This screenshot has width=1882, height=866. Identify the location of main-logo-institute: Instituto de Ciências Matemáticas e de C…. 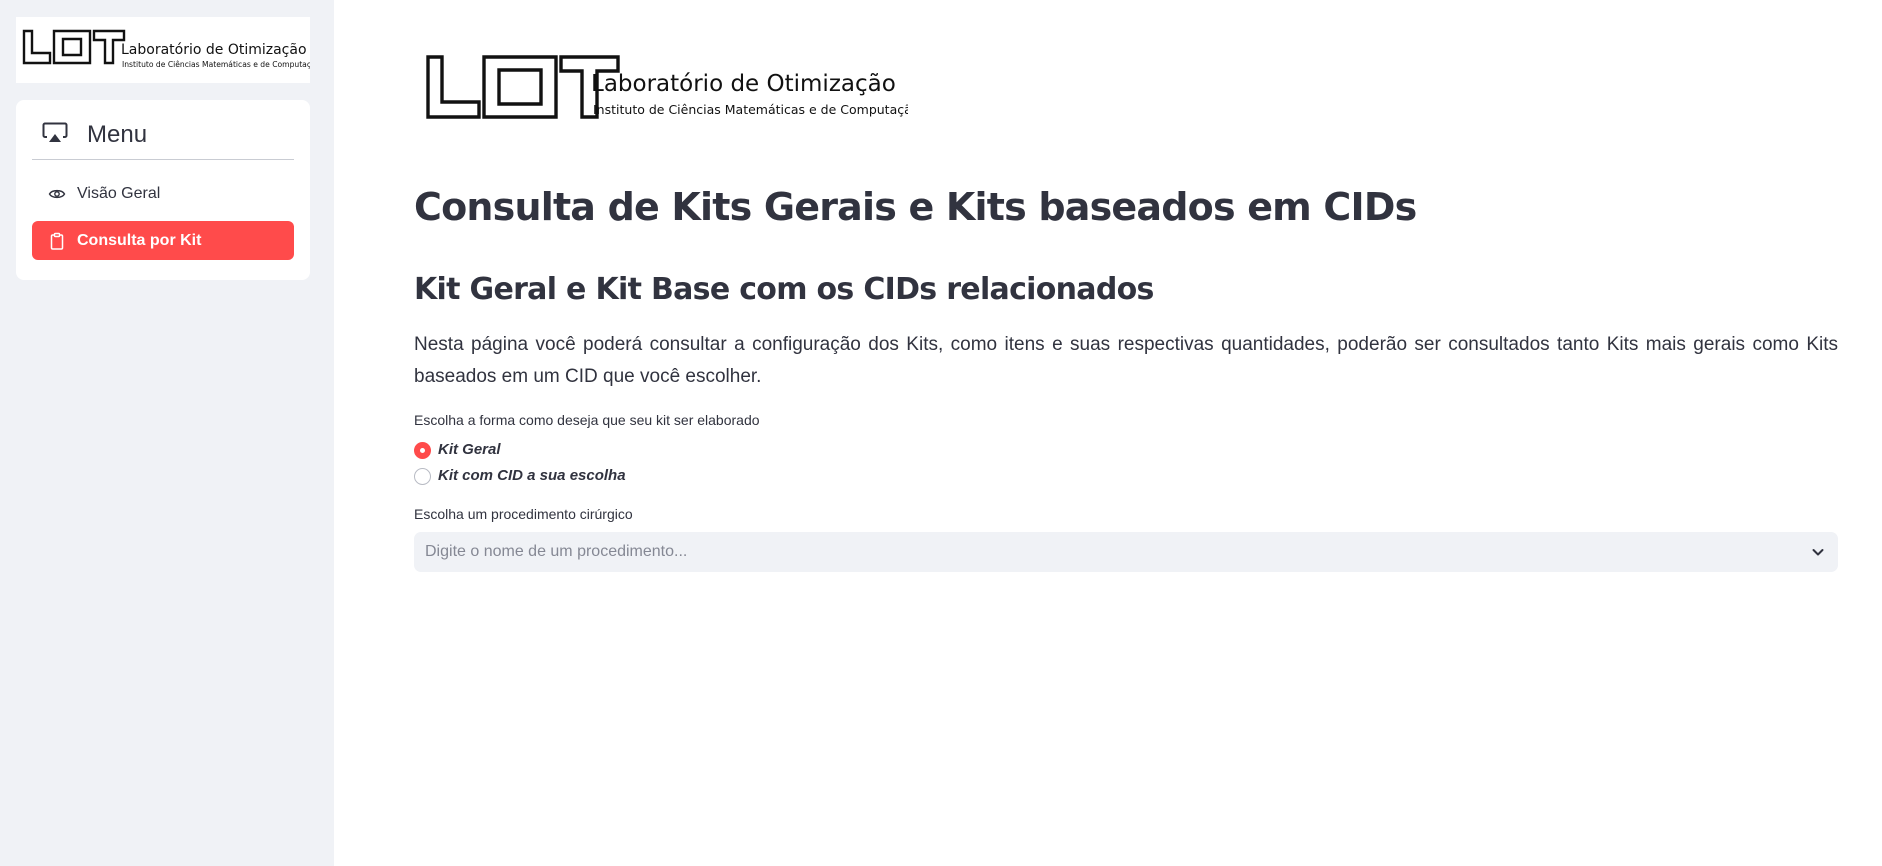
(750, 109).